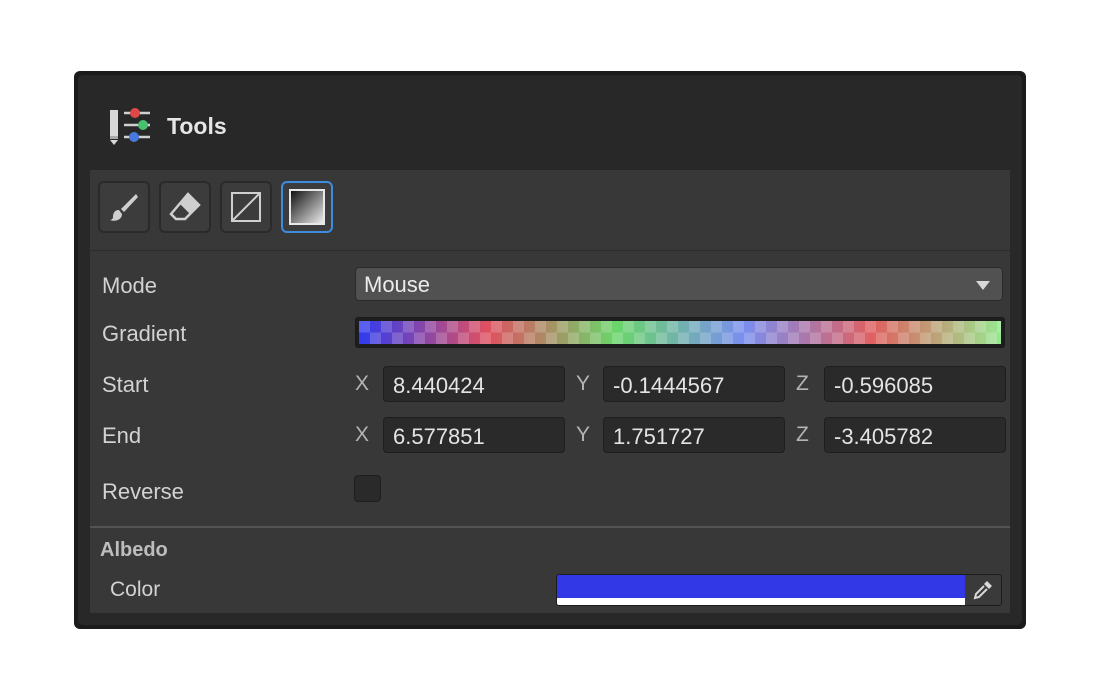 The width and height of the screenshot is (1100, 700). What do you see at coordinates (474, 435) in the screenshot?
I see `end-x-input: 6.577851` at bounding box center [474, 435].